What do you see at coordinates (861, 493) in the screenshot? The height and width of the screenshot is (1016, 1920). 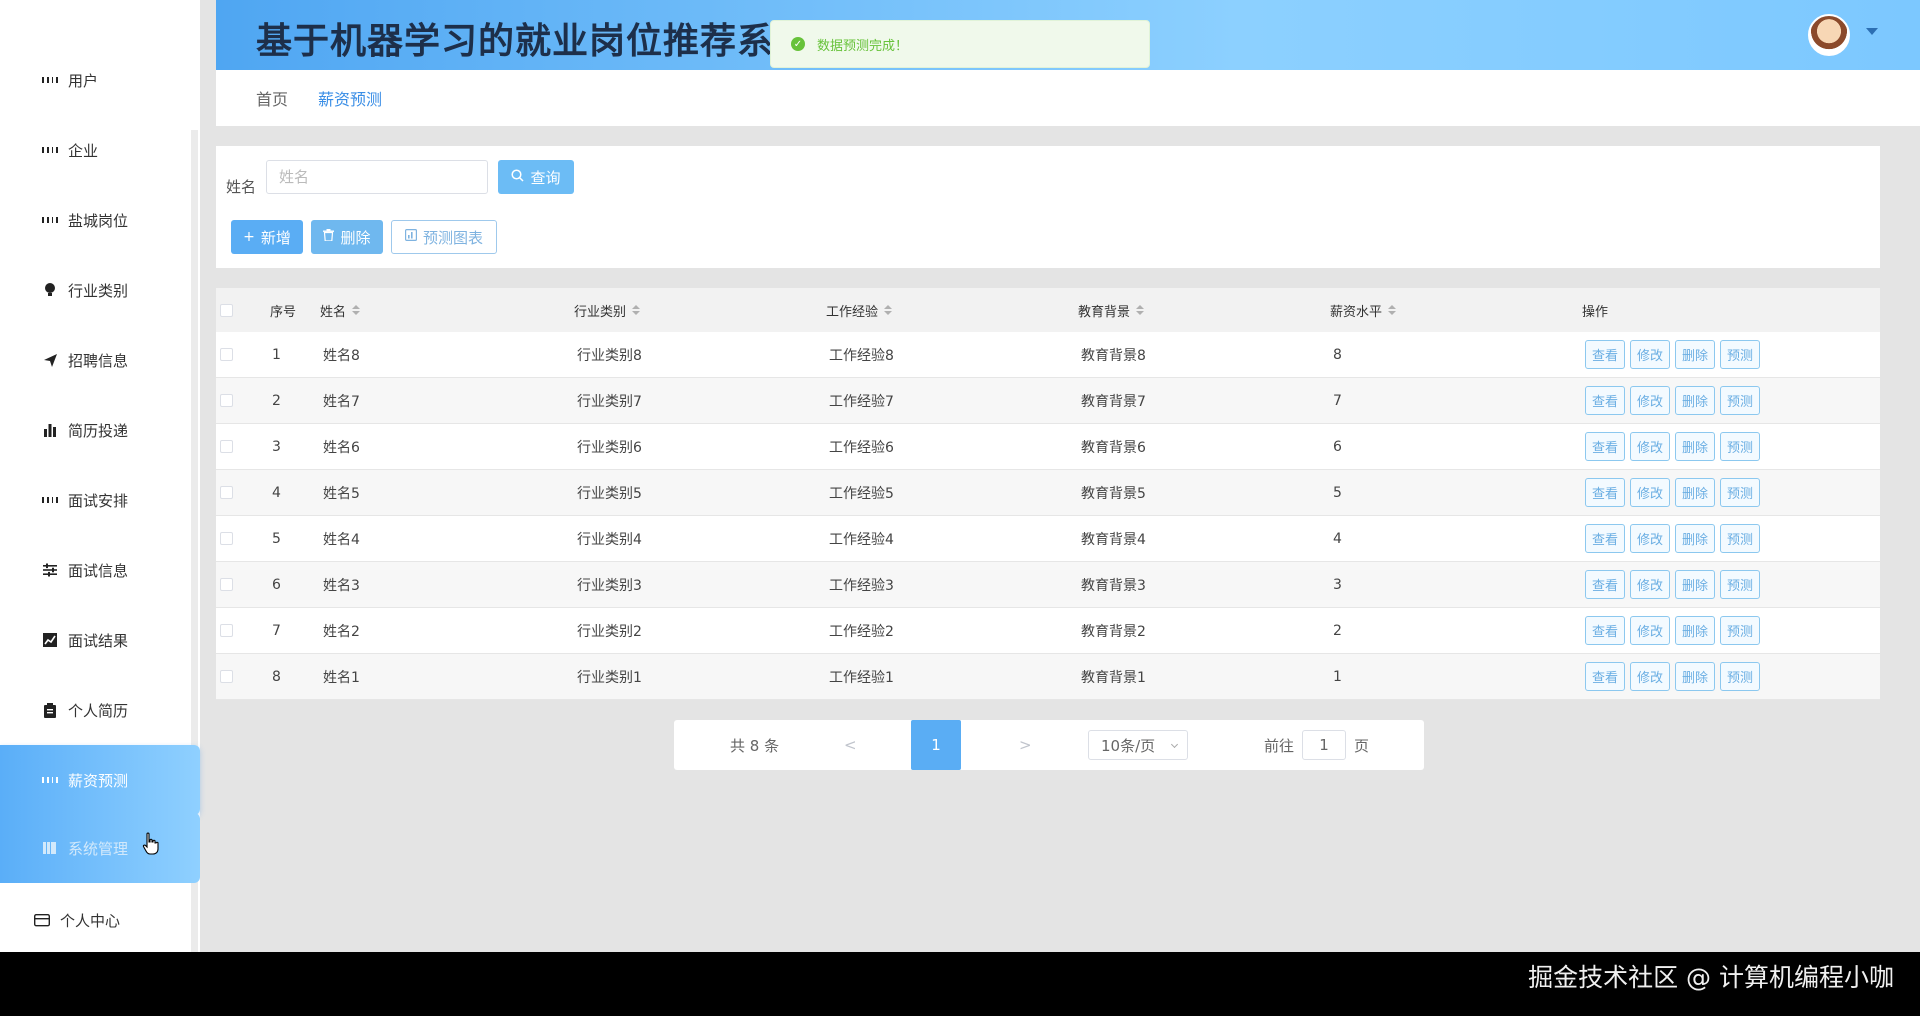 I see `cell-experience: 工作经验5` at bounding box center [861, 493].